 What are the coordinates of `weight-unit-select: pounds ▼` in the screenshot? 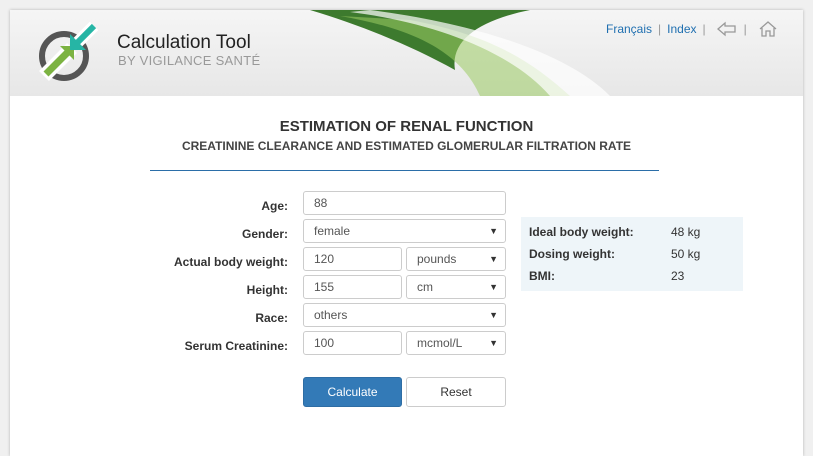 It's located at (456, 259).